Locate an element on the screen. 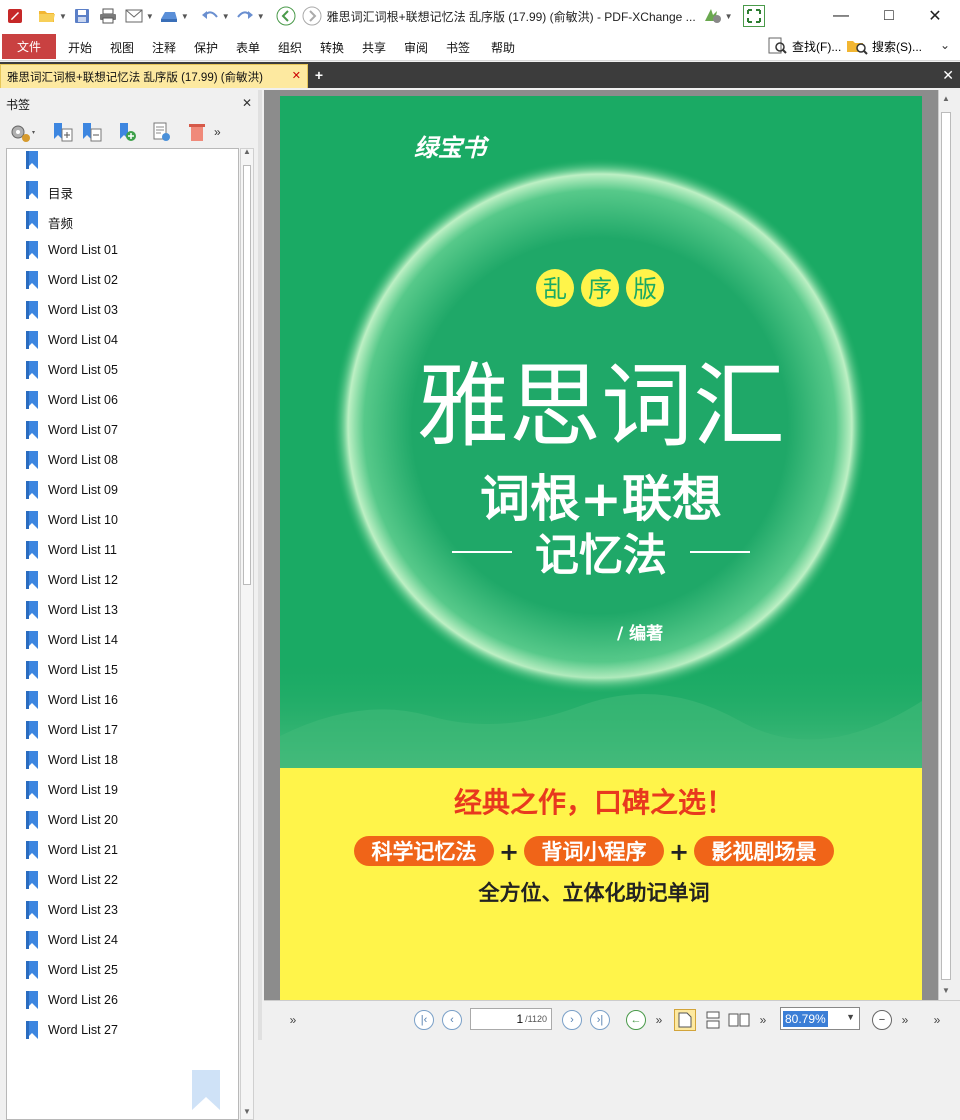  menu-home: 开始 is located at coordinates (80, 47).